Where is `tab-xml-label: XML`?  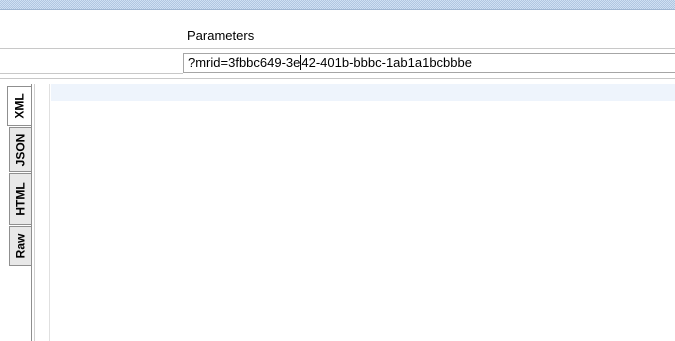
tab-xml-label: XML is located at coordinates (19, 106).